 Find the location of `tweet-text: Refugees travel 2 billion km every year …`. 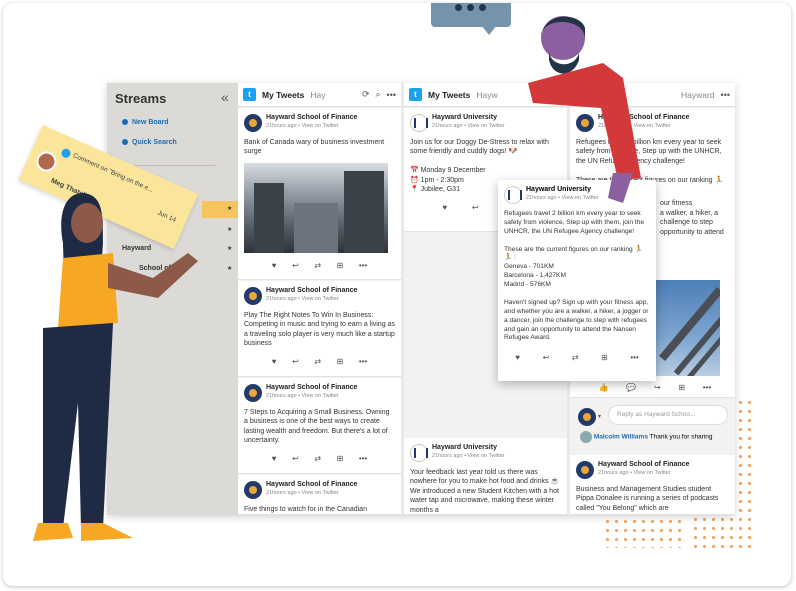

tweet-text: Refugees travel 2 billion km every year … is located at coordinates (576, 276).